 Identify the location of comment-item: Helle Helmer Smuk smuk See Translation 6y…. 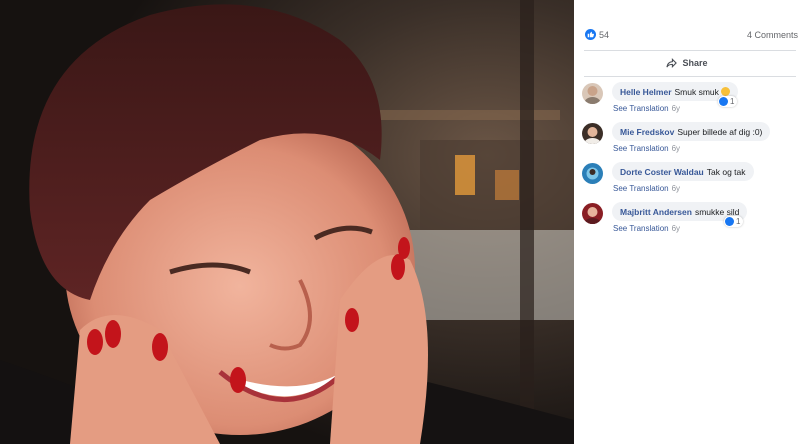
(689, 101).